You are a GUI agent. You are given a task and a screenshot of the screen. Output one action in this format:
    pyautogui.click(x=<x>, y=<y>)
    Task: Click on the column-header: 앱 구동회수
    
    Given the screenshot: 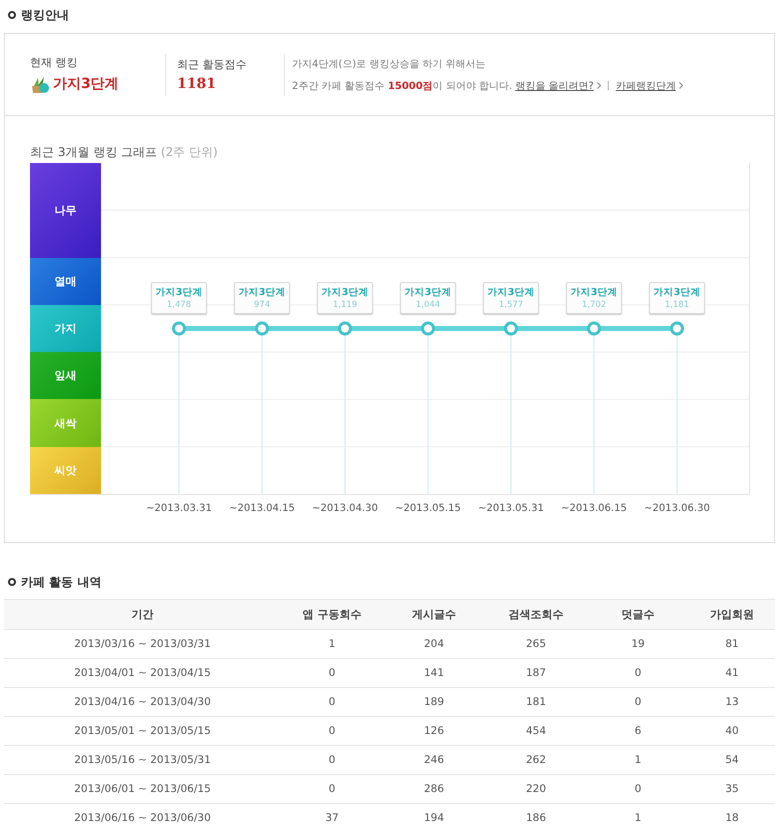 What is the action you would take?
    pyautogui.click(x=332, y=615)
    